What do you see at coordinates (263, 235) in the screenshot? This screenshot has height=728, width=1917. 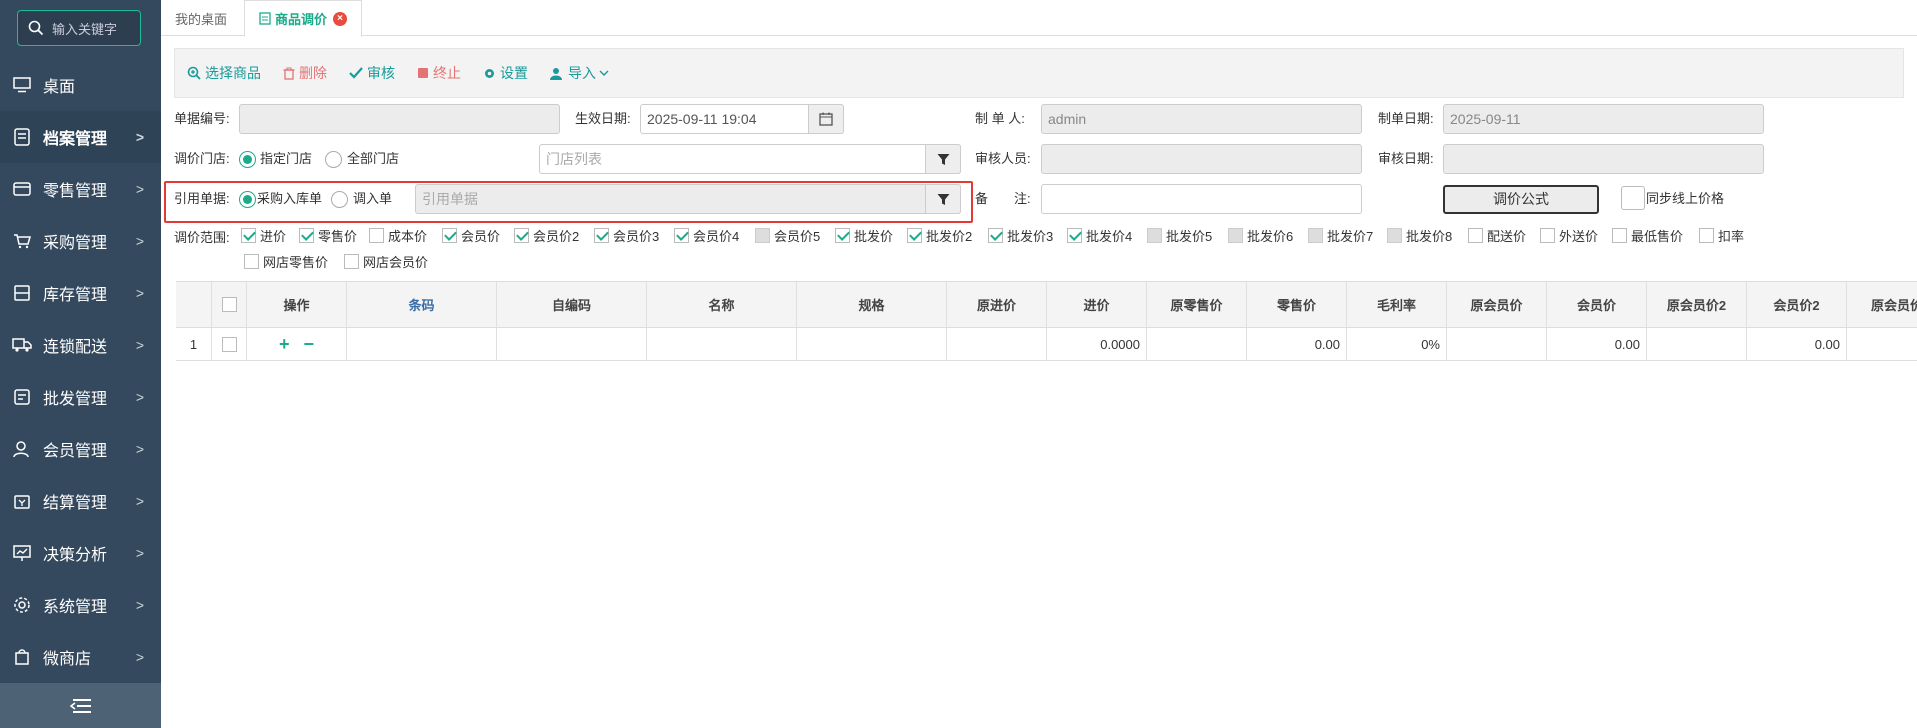 I see `price-range-option: 进价` at bounding box center [263, 235].